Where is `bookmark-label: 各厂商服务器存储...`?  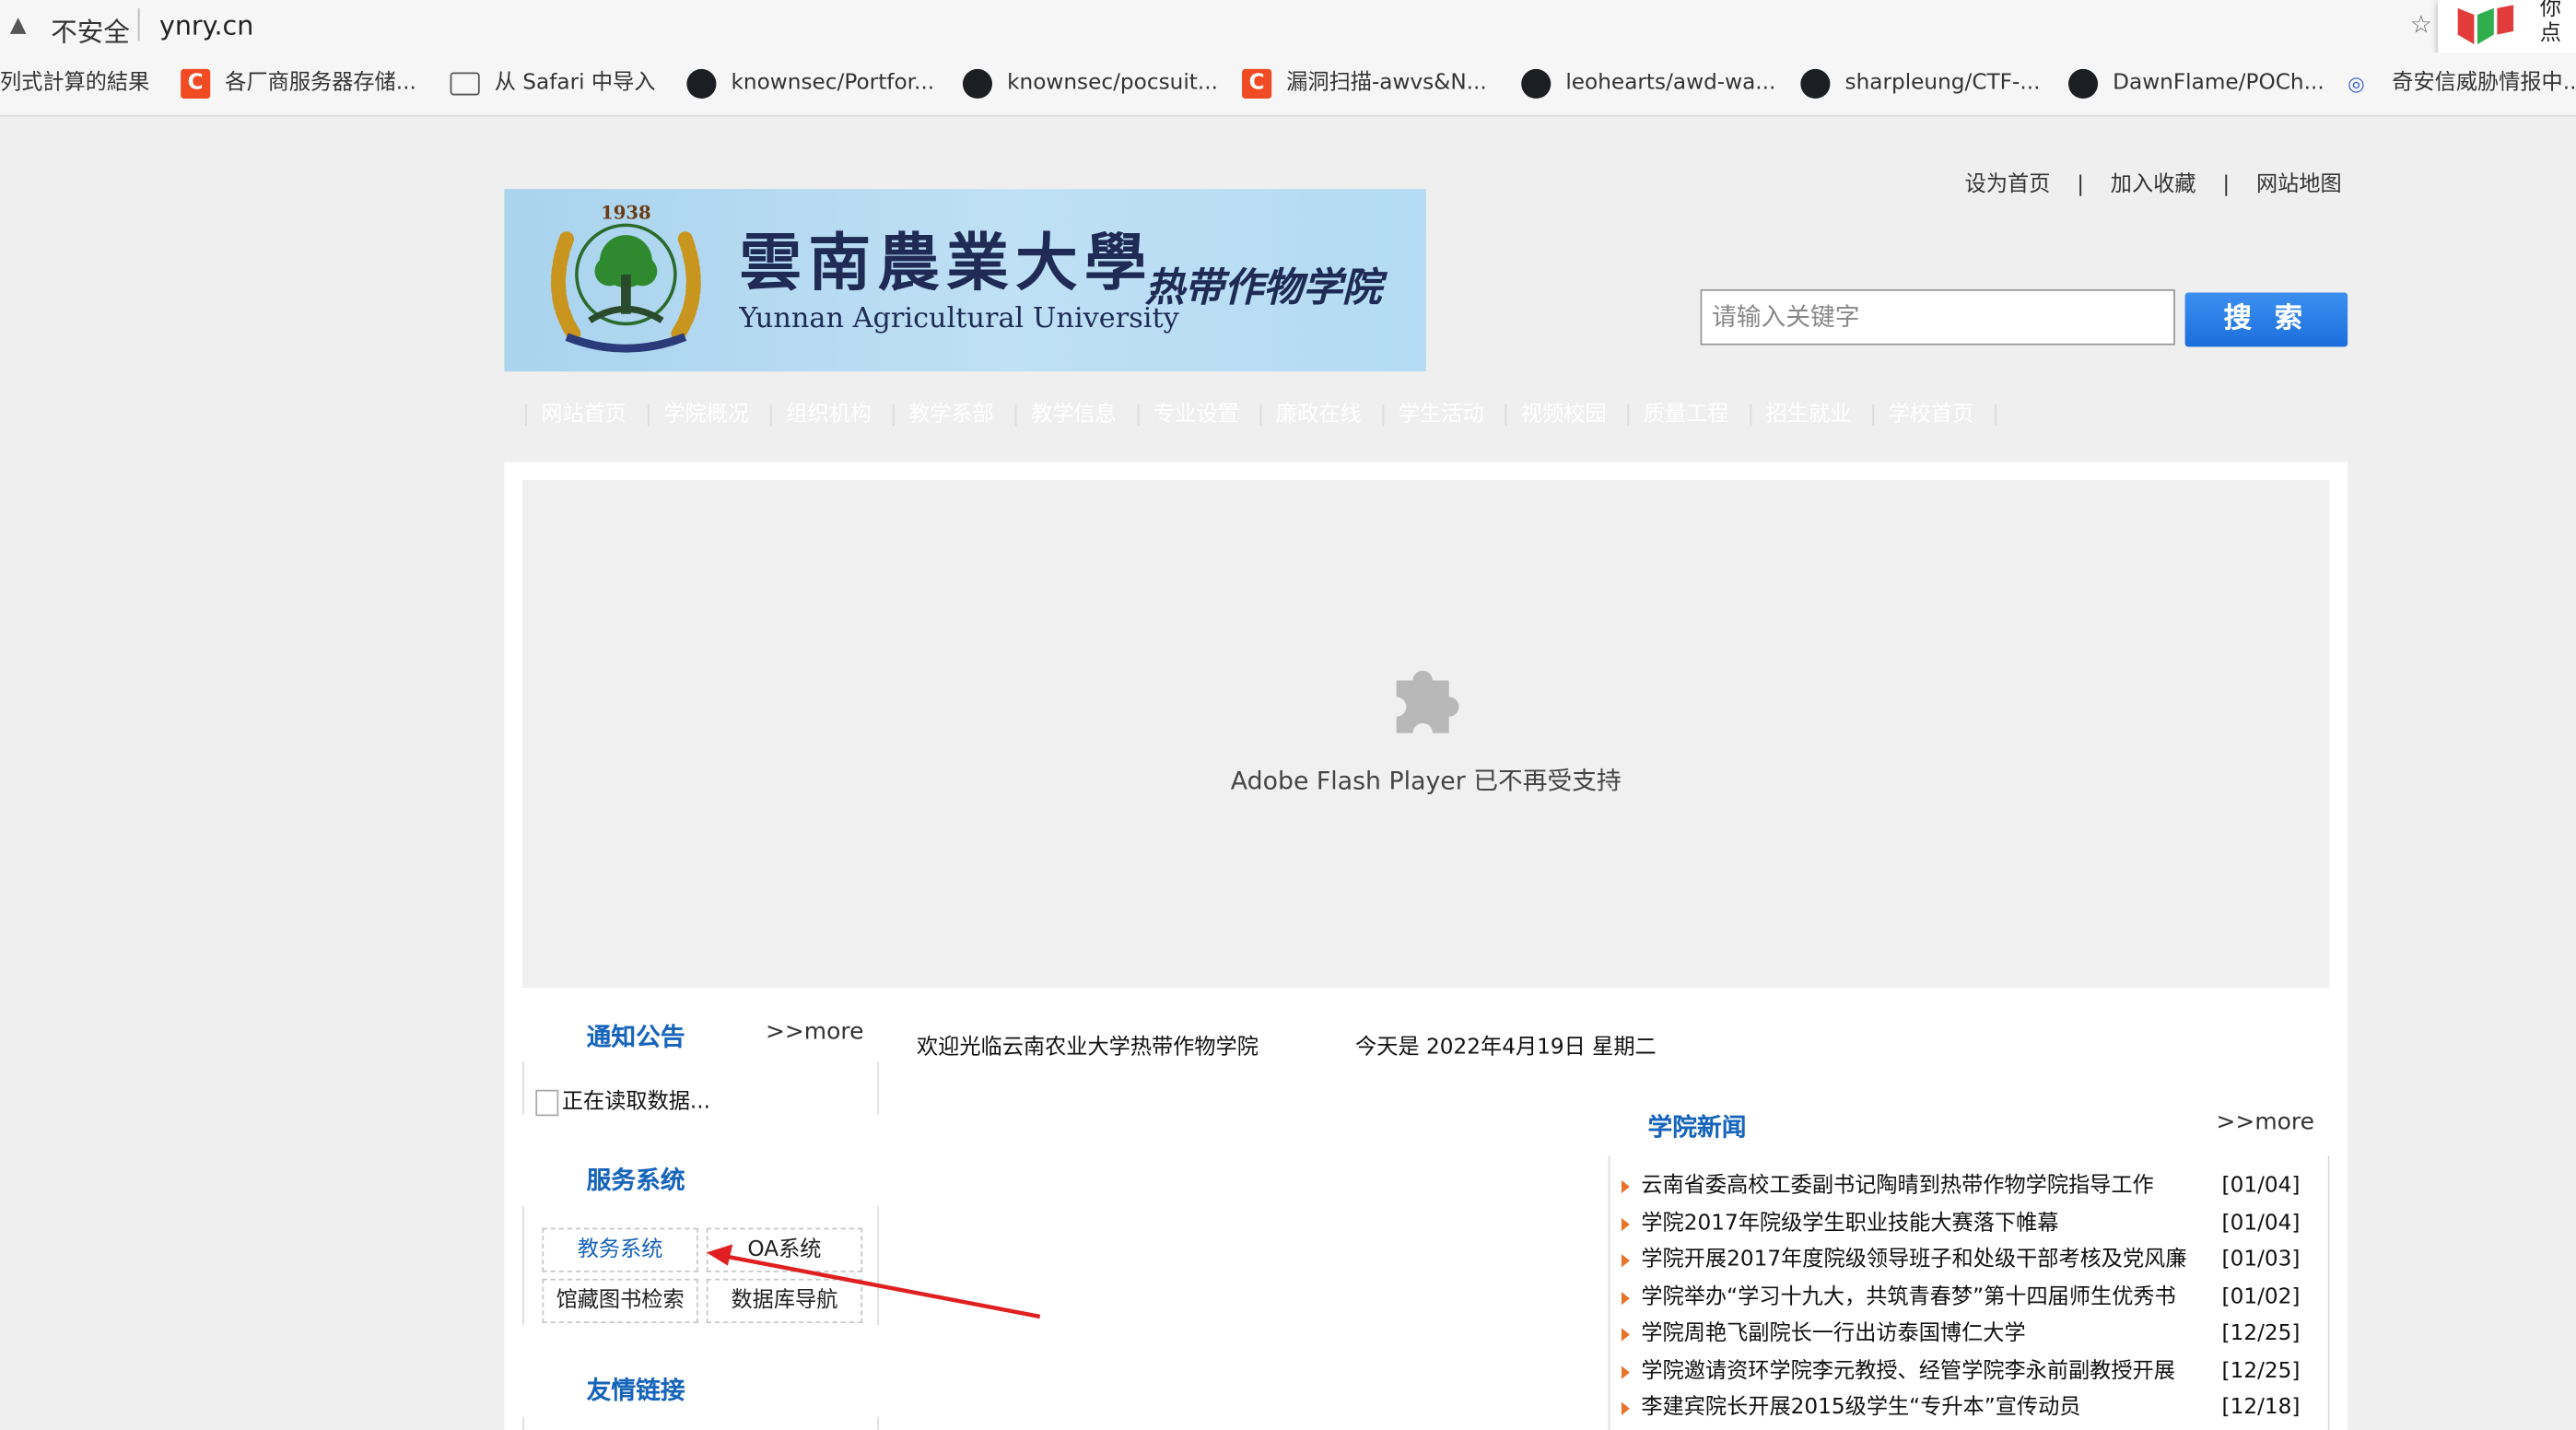
bookmark-label: 各厂商服务器存储... is located at coordinates (320, 83).